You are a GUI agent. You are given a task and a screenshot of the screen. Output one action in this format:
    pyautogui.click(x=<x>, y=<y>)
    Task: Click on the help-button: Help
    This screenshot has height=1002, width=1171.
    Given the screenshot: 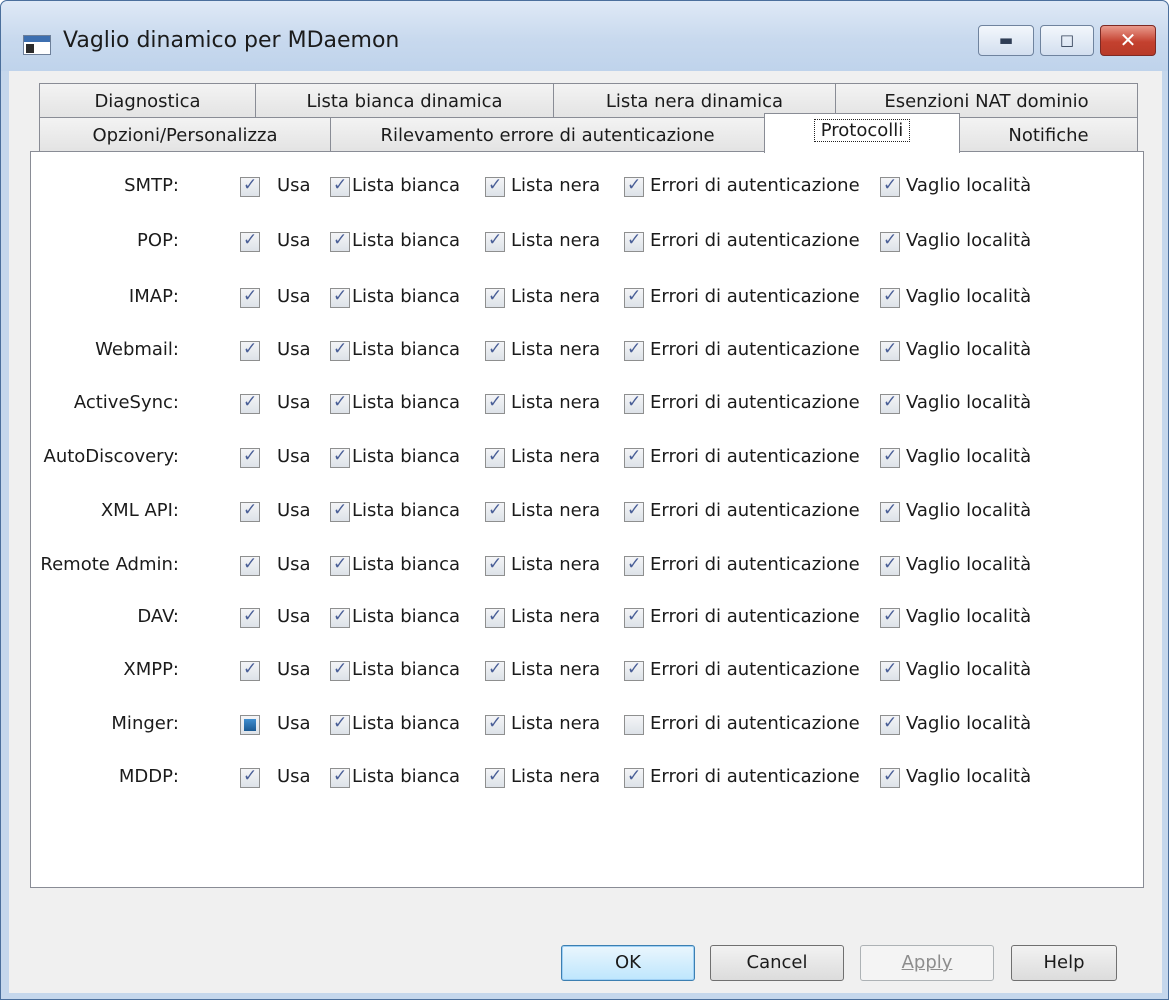 What is the action you would take?
    pyautogui.click(x=1064, y=963)
    